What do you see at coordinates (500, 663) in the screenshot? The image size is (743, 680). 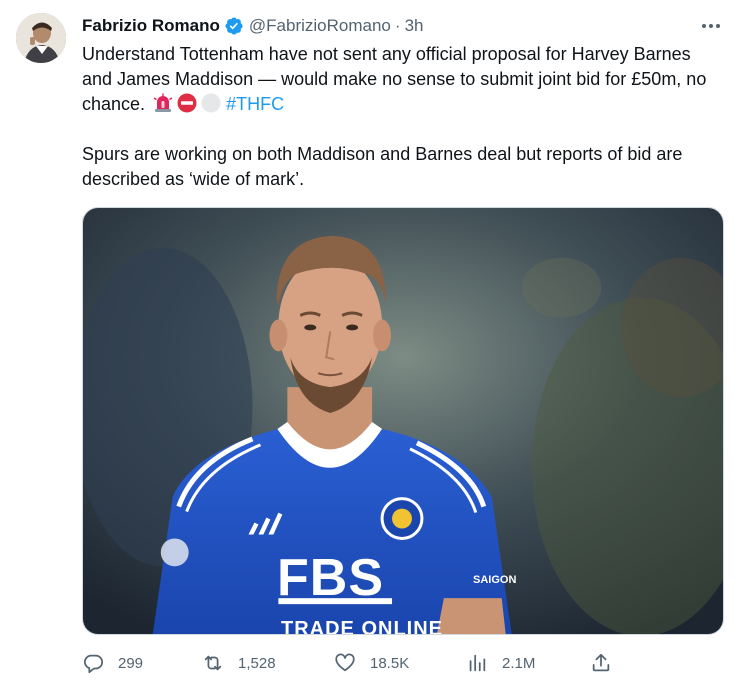 I see `views-button: 2.1M` at bounding box center [500, 663].